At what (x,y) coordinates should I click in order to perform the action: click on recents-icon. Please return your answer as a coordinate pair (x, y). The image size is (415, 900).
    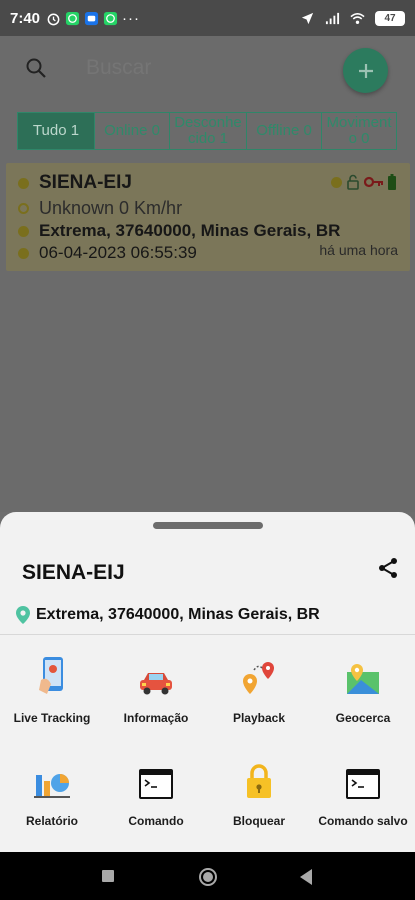
    Looking at the image, I should click on (108, 876).